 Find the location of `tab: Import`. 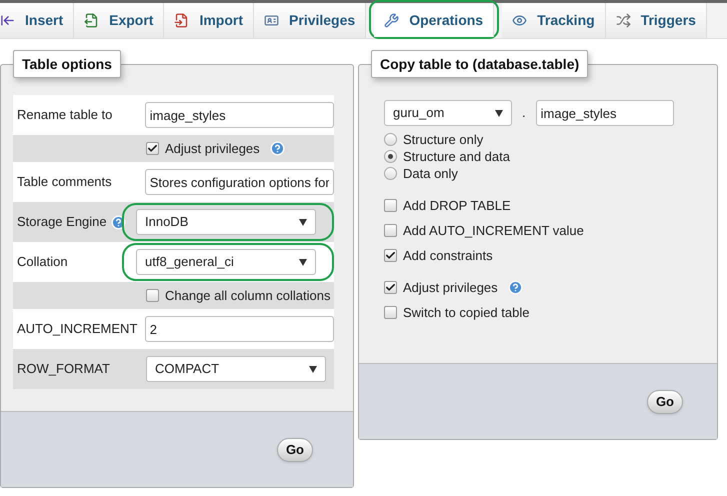

tab: Import is located at coordinates (209, 20).